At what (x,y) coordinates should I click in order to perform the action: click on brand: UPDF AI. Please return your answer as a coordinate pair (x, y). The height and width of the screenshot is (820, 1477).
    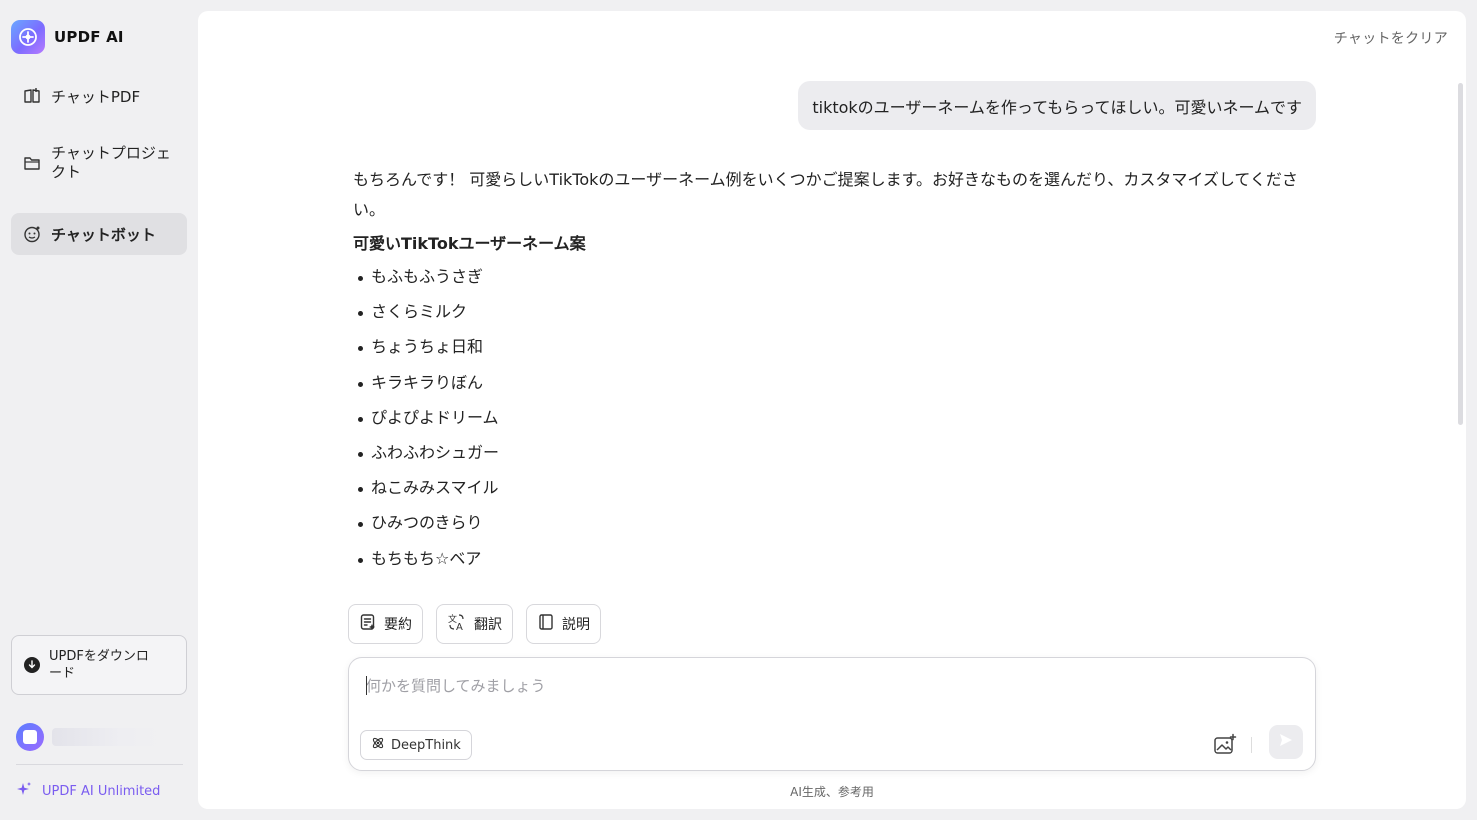
    Looking at the image, I should click on (67, 37).